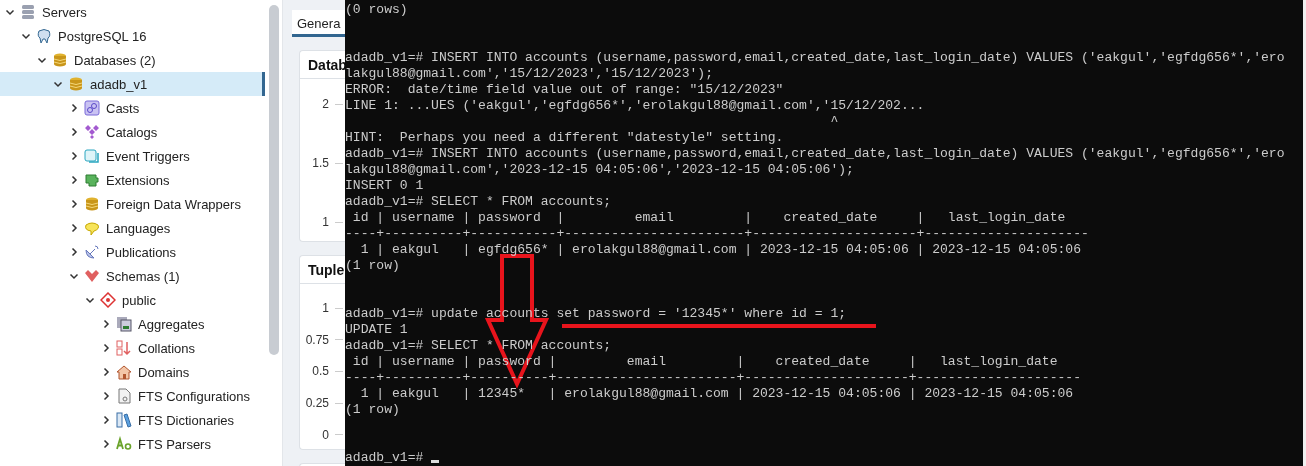  I want to click on axis-tick-label: 0.25, so click(317, 403).